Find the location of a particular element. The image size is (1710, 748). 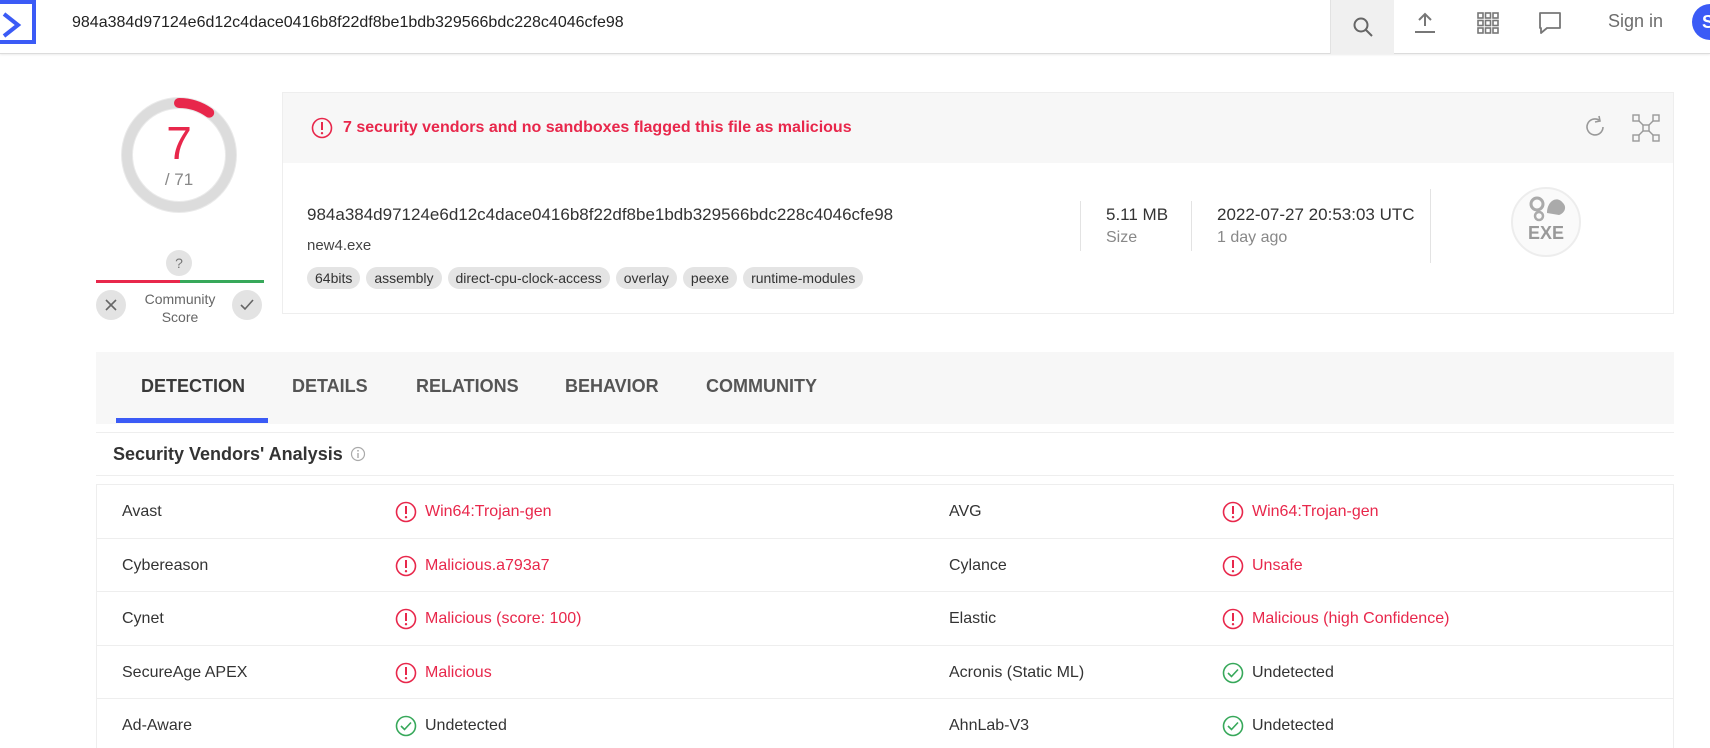

apps-button is located at coordinates (1488, 23).